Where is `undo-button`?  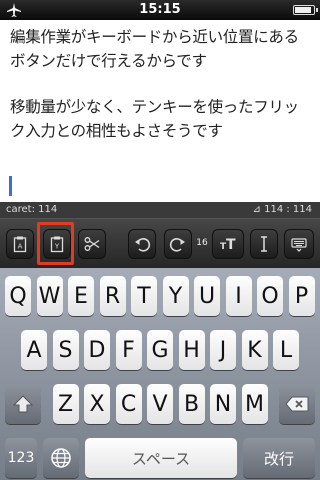
undo-button is located at coordinates (142, 244).